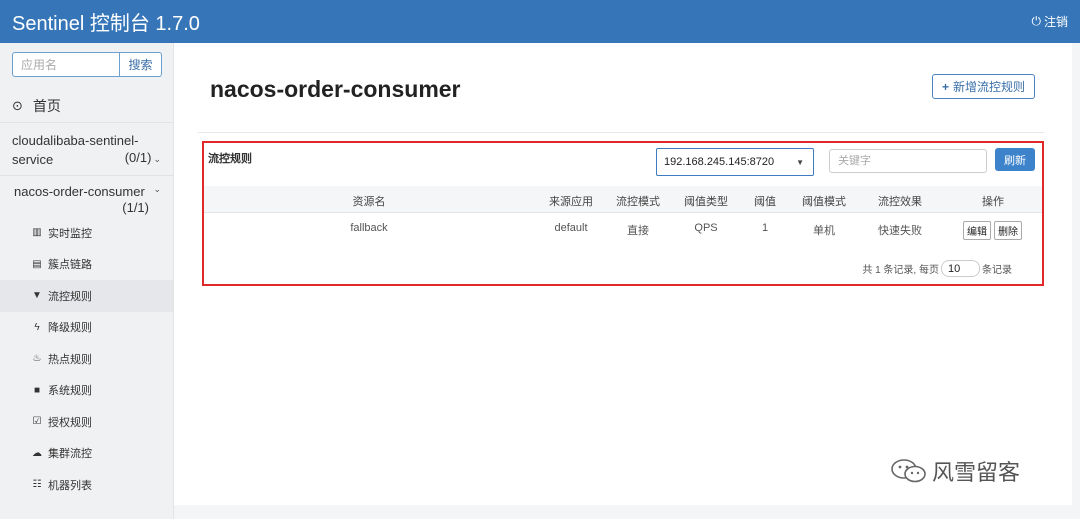 The image size is (1080, 519). I want to click on sidebar-item-cluster-flow: ☁ 集群流控, so click(86, 454).